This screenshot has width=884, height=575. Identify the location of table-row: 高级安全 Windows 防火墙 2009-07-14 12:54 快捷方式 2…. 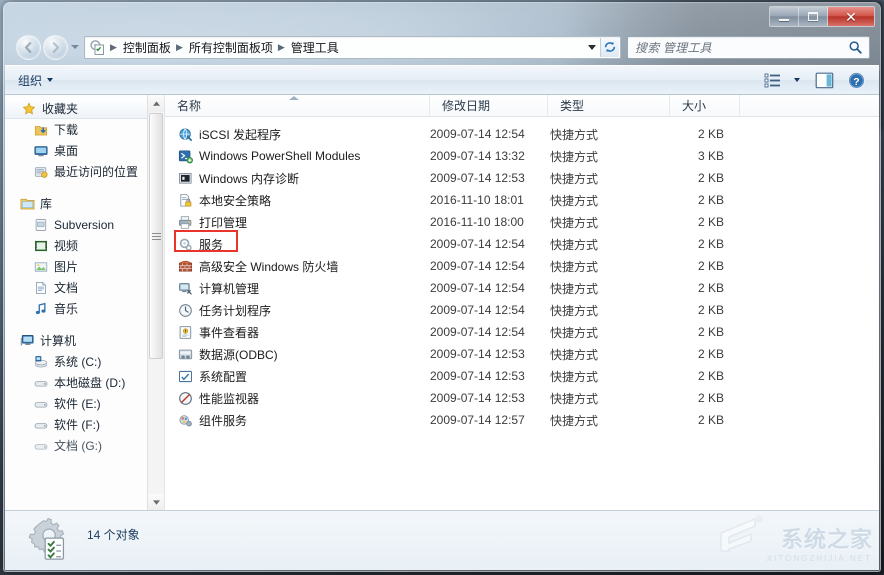
(522, 266).